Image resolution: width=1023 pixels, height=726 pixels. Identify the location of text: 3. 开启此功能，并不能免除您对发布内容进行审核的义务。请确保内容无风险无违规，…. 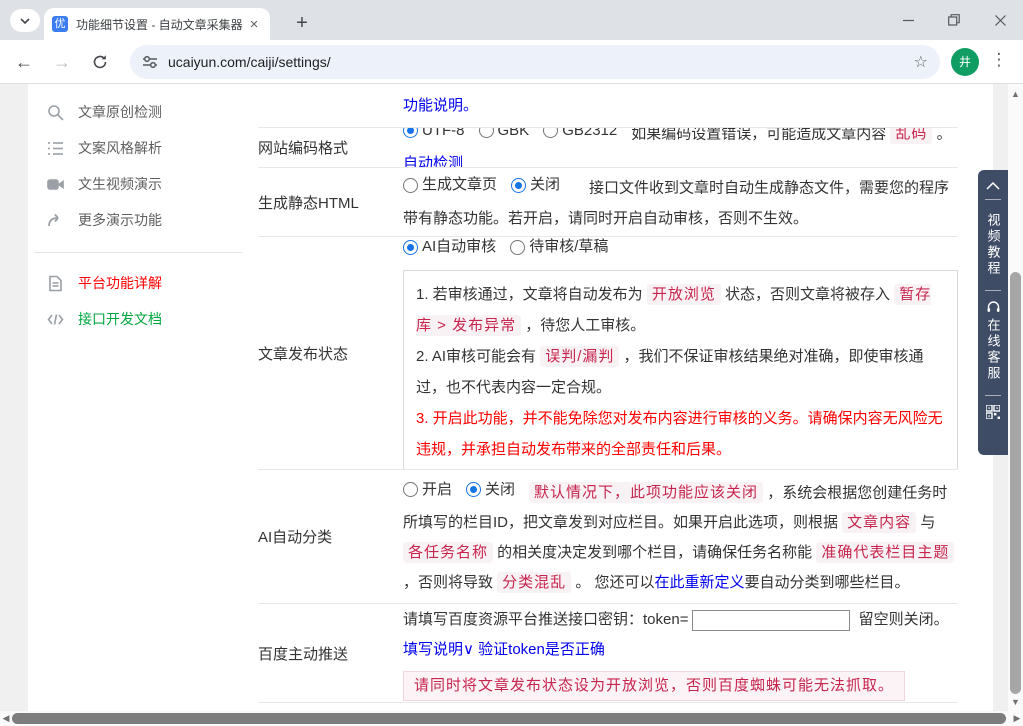
(679, 433).